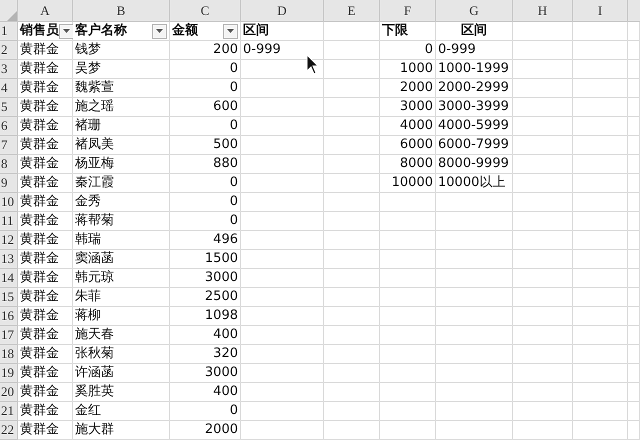  I want to click on table-cell: 窦涵菡, so click(121, 259).